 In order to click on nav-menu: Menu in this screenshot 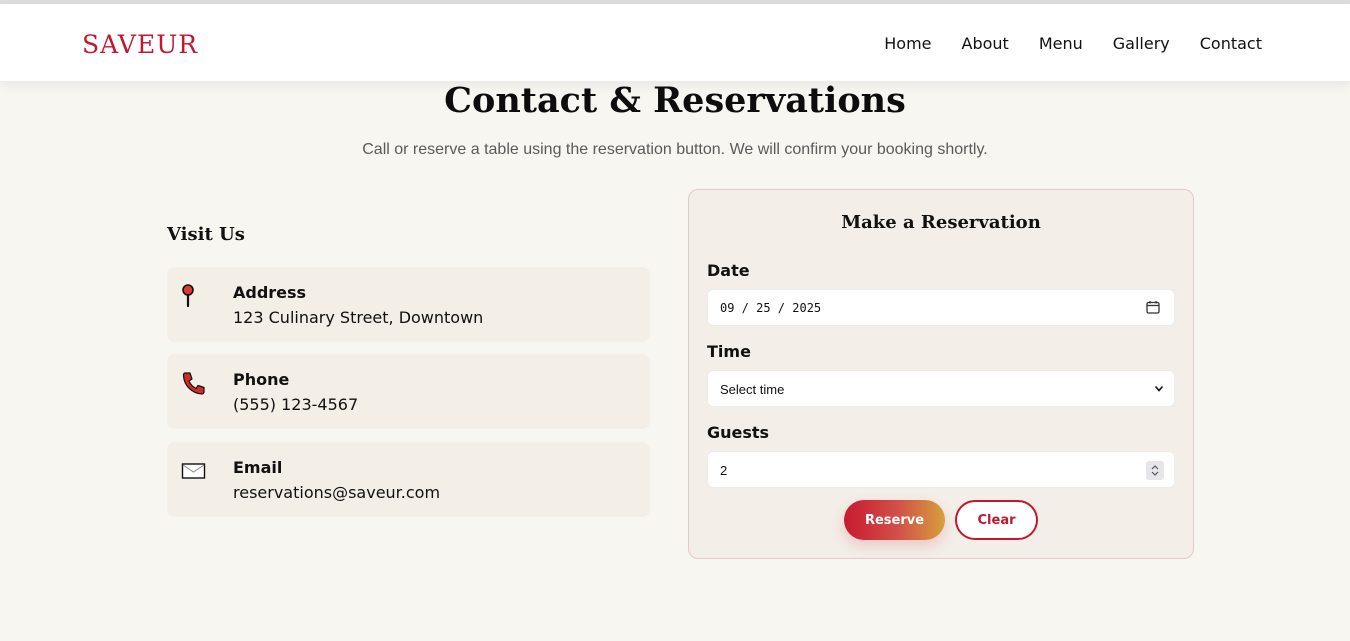, I will do `click(1061, 43)`.